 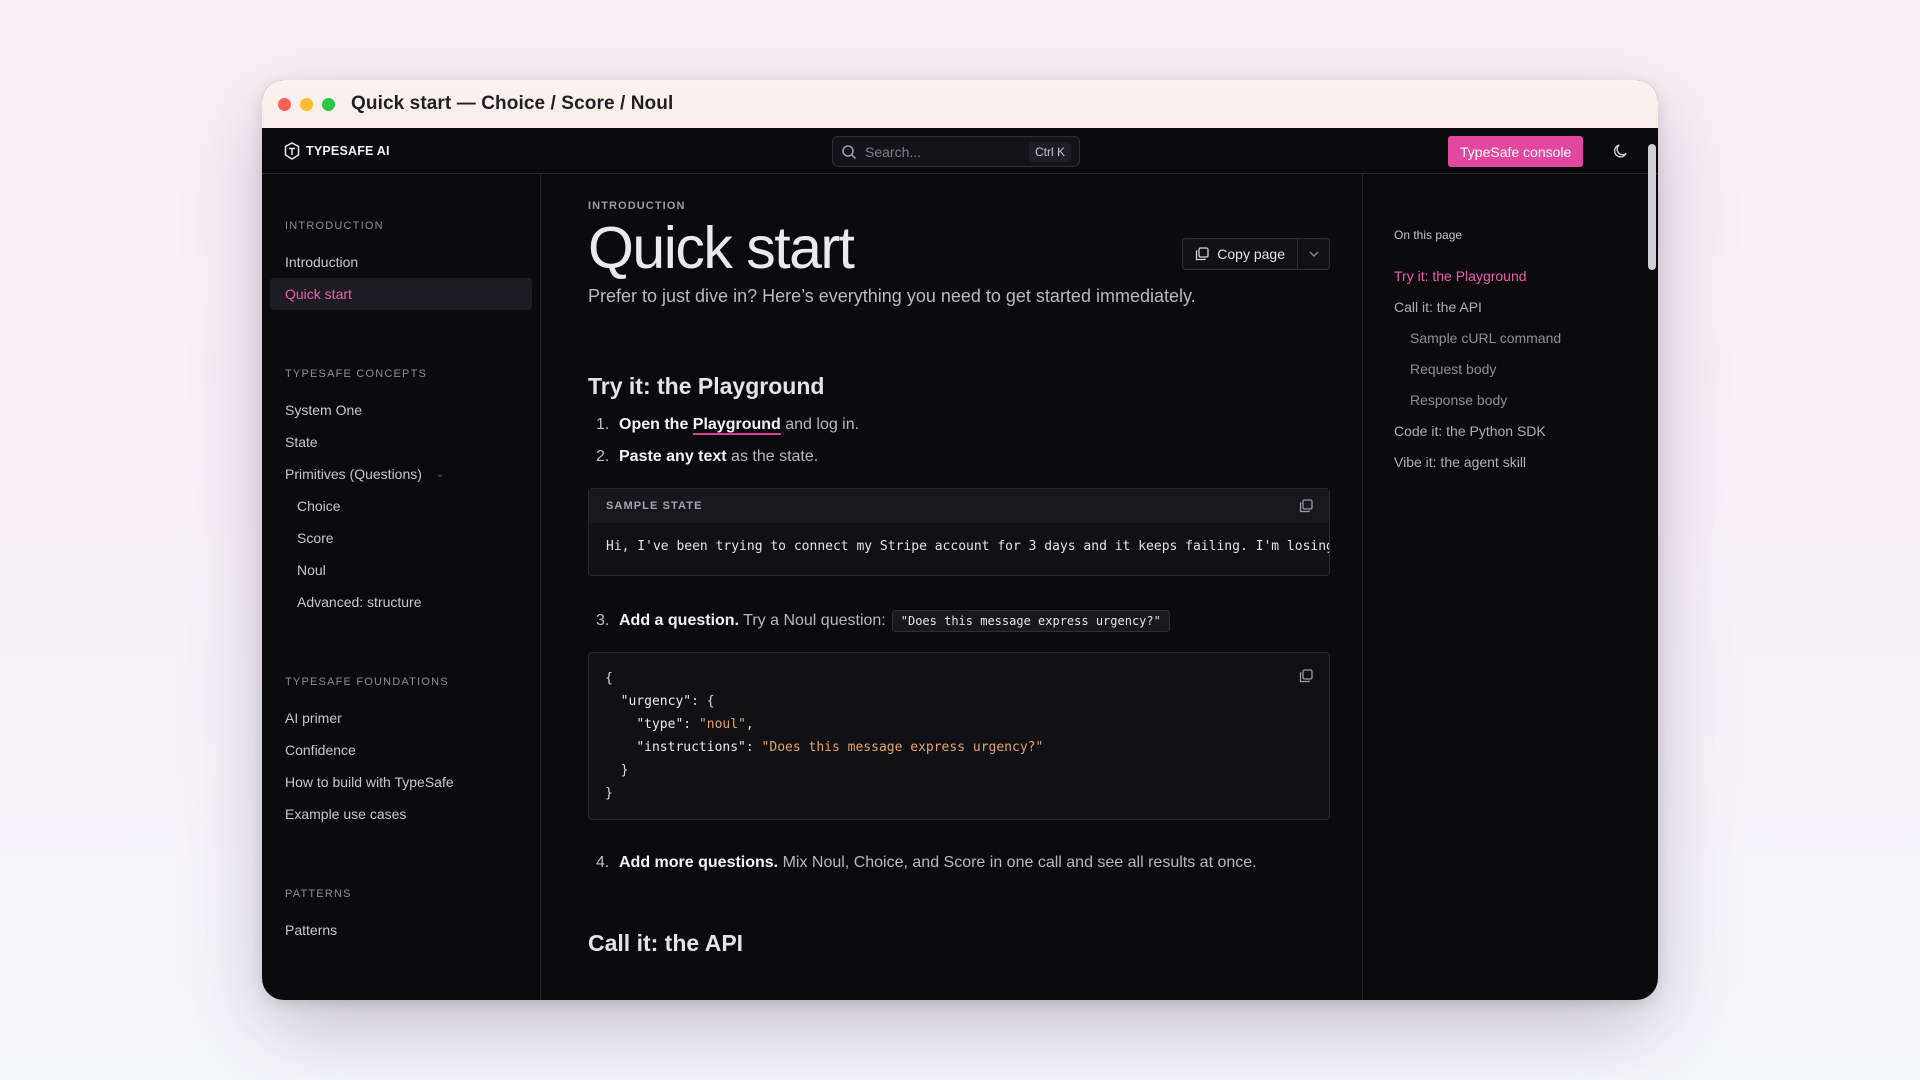 What do you see at coordinates (1621, 151) in the screenshot?
I see `moon-icon` at bounding box center [1621, 151].